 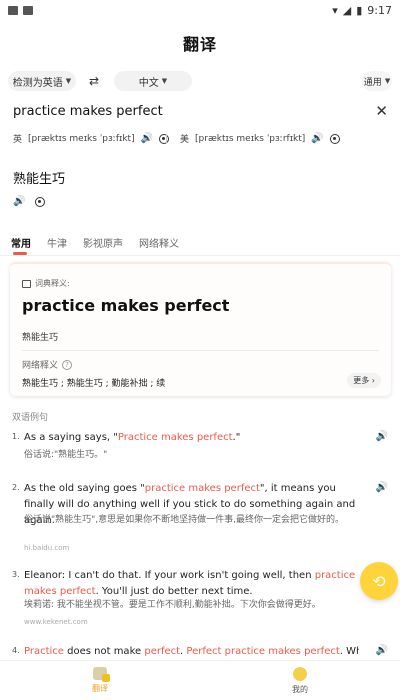 I want to click on close-icon: ✕, so click(x=381, y=111).